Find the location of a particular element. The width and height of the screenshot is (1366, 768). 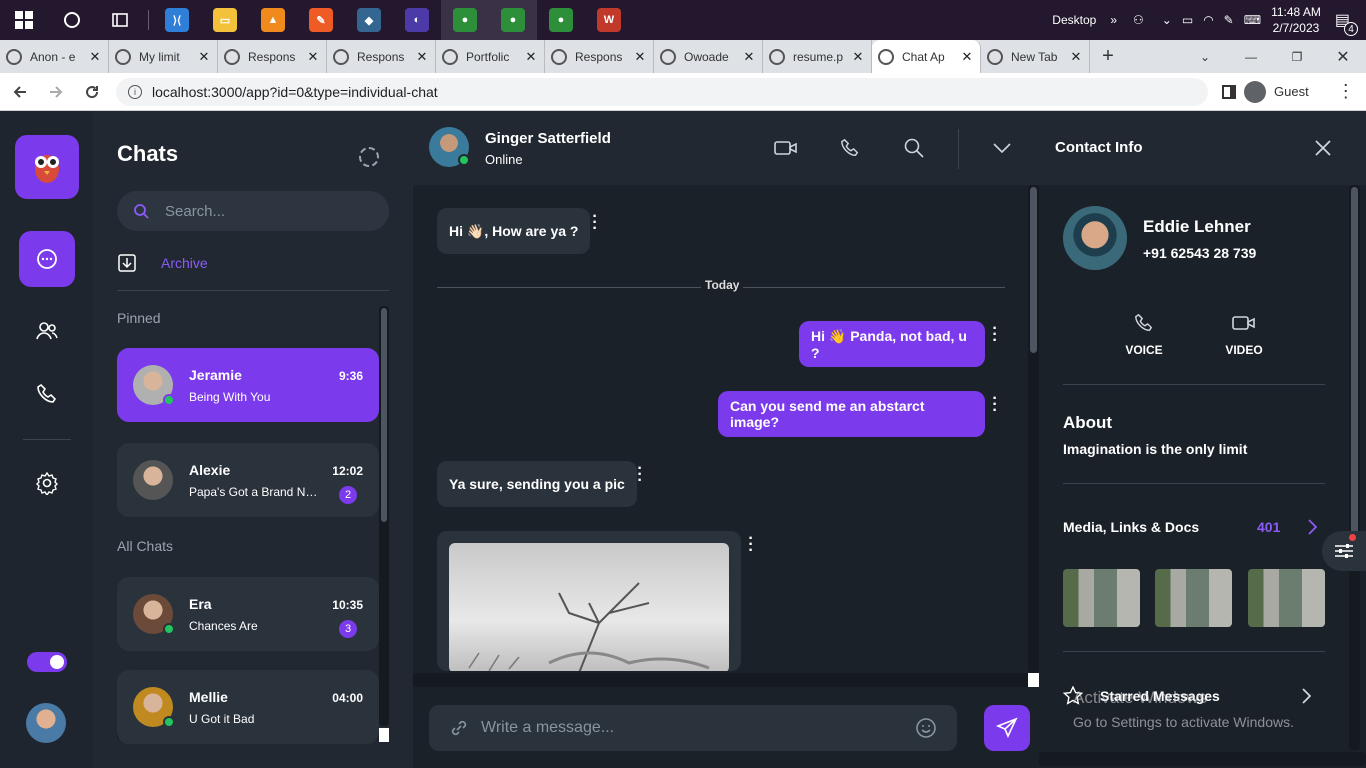

settings-nav-button is located at coordinates (47, 483).